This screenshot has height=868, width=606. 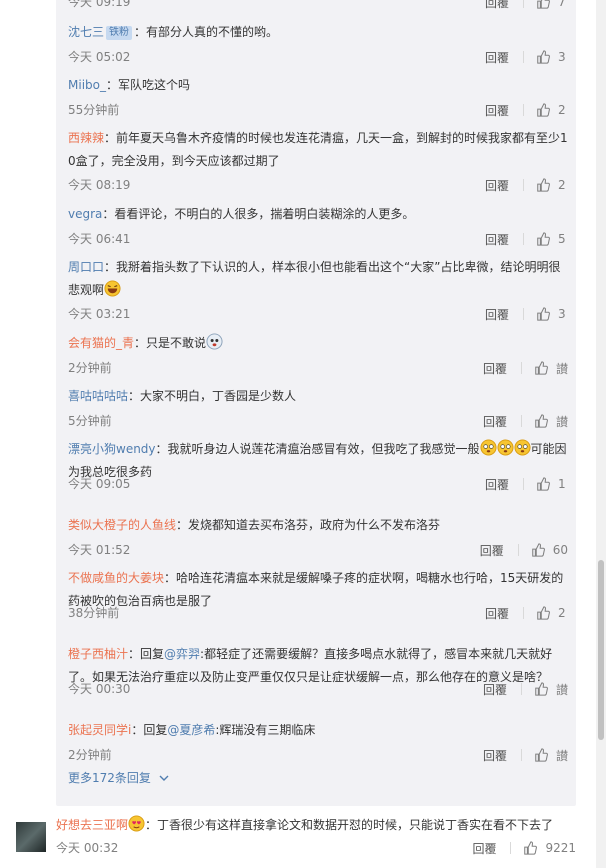 What do you see at coordinates (92, 825) in the screenshot?
I see `comment-username: 好想去三亚啊` at bounding box center [92, 825].